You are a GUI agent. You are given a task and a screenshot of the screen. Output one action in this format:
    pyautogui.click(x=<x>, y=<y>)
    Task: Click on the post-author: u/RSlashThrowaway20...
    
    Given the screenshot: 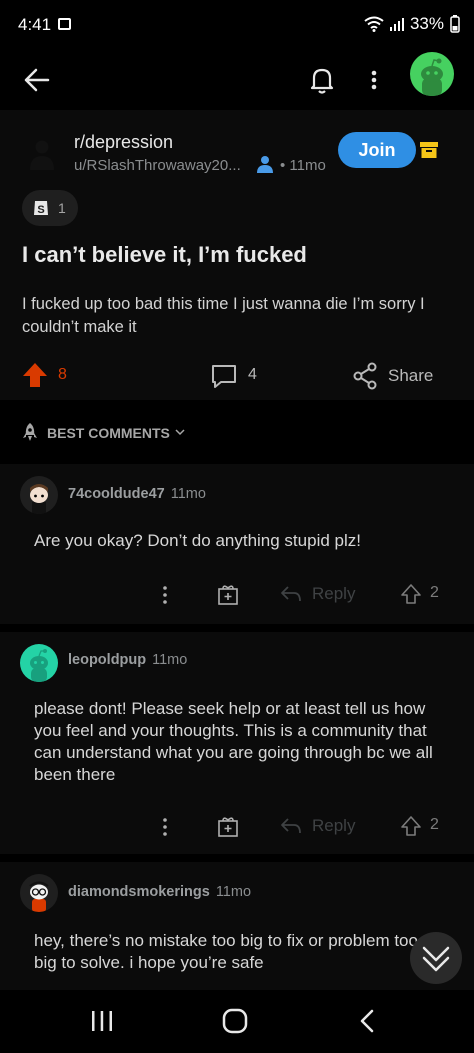 What is the action you would take?
    pyautogui.click(x=162, y=165)
    